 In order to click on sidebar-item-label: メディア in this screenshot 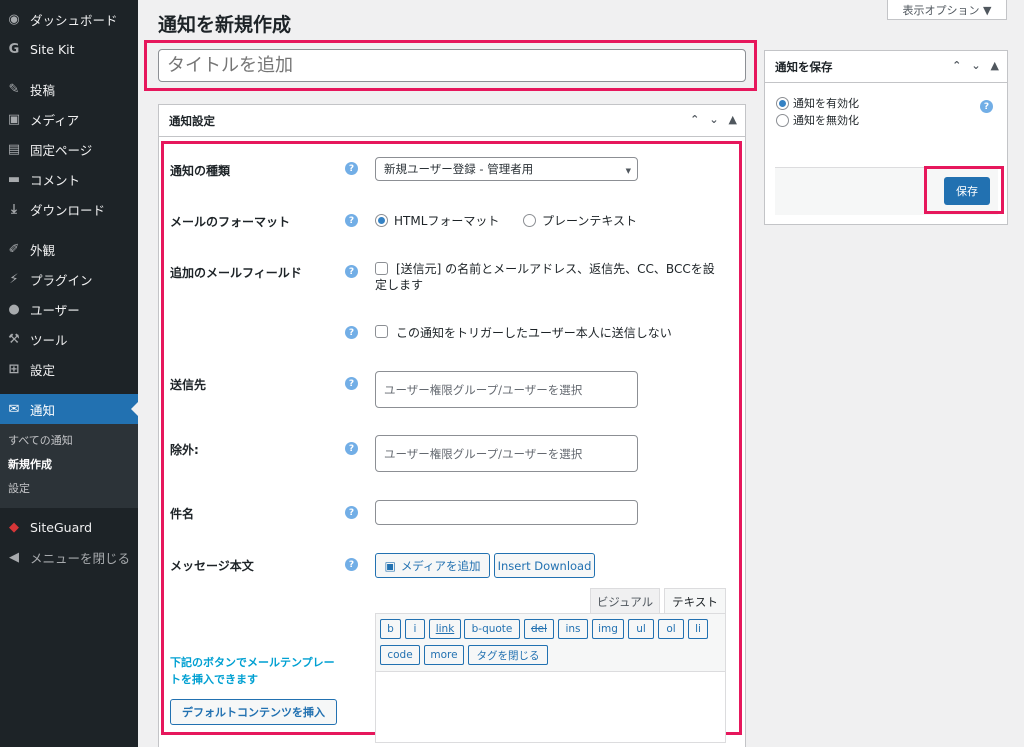, I will do `click(55, 120)`.